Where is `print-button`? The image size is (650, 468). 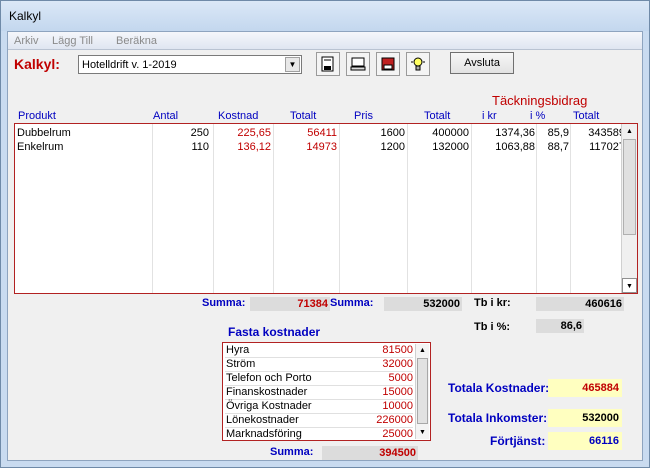 print-button is located at coordinates (358, 64).